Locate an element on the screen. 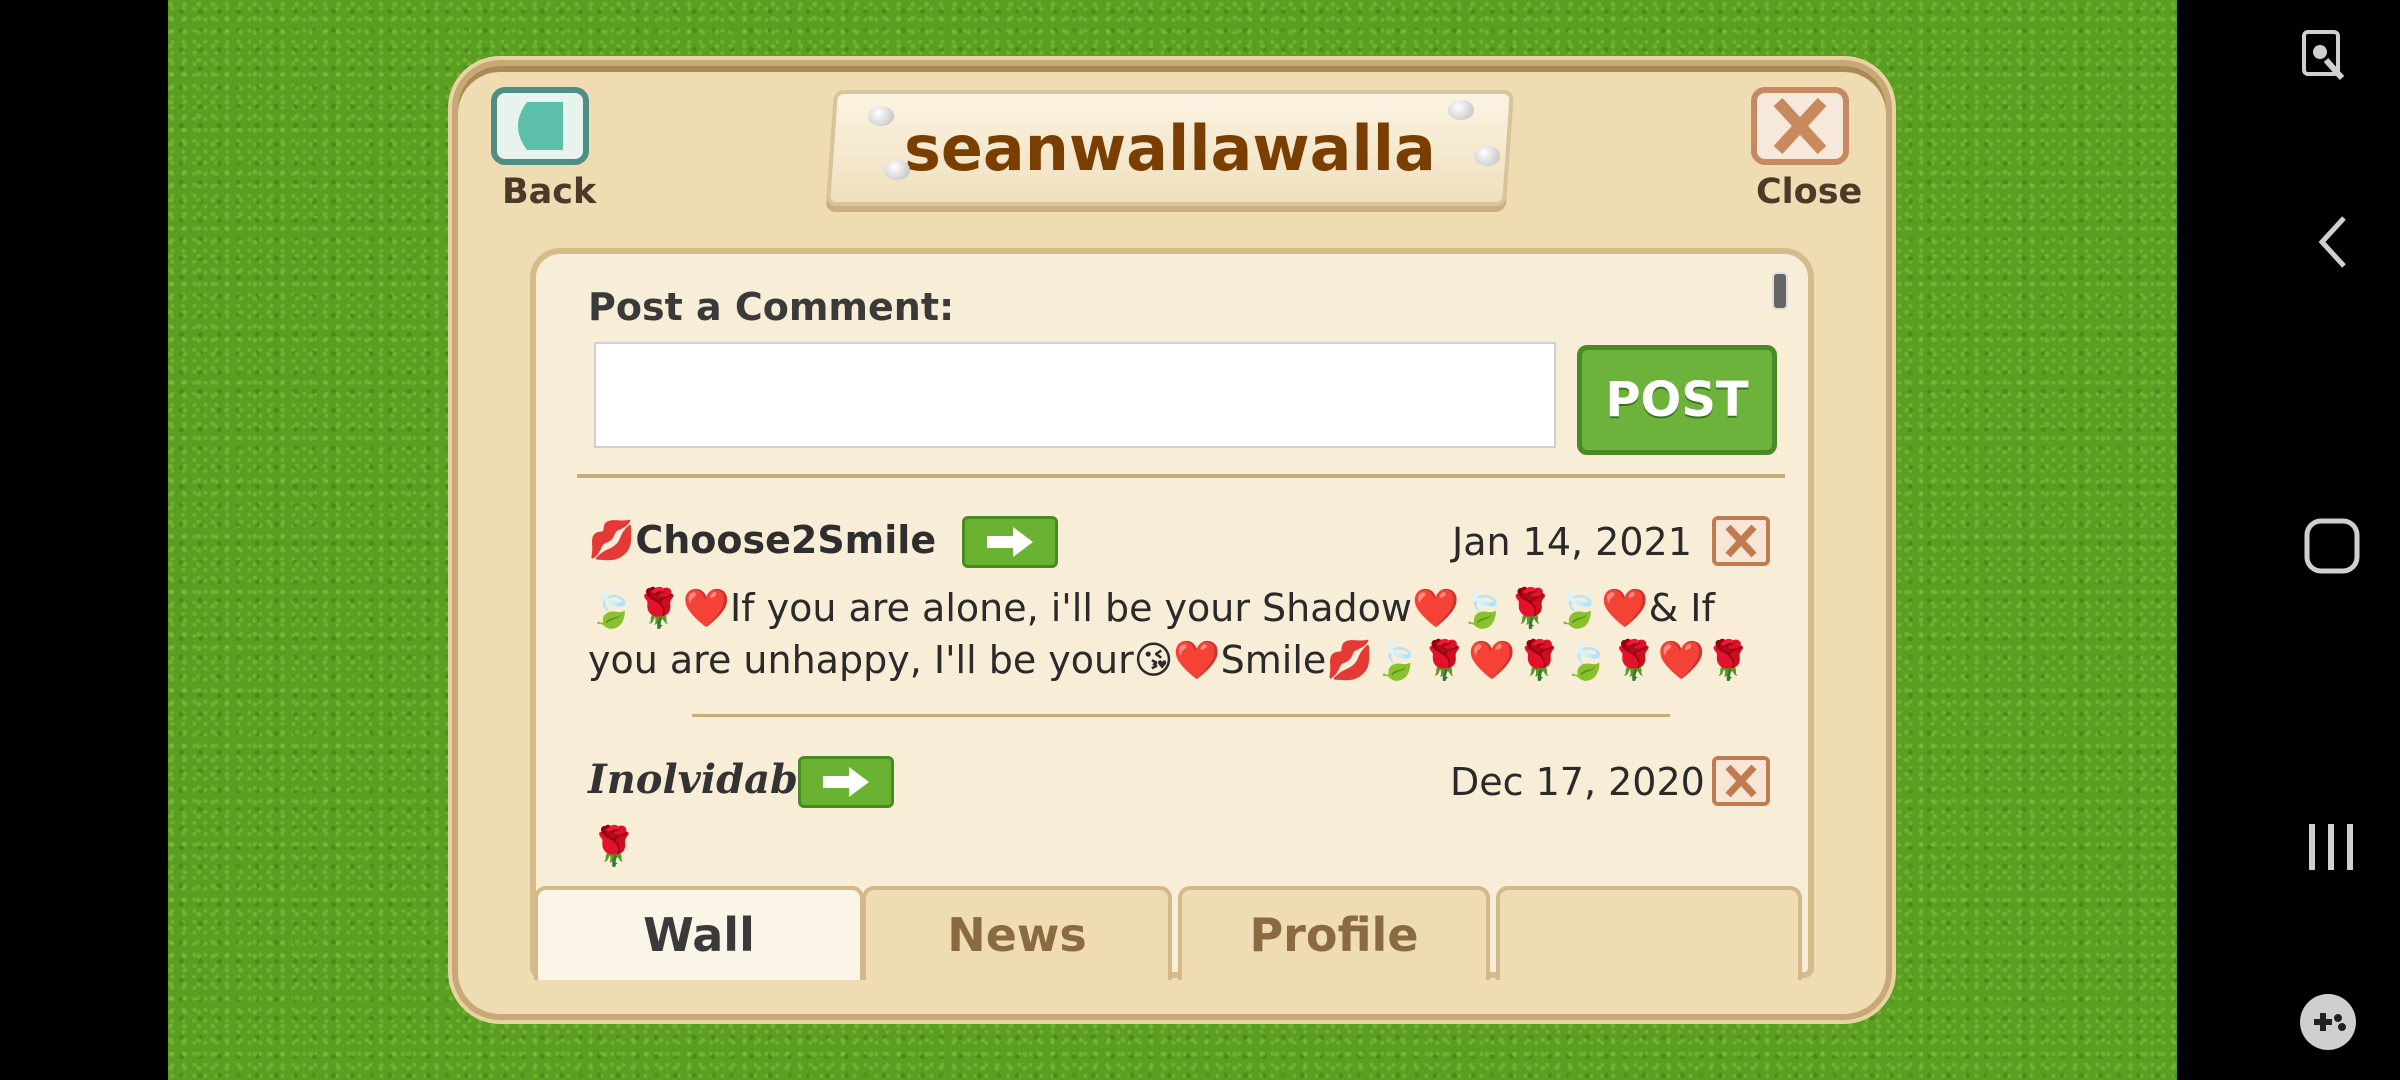  triangle-left-icon is located at coordinates (540, 126).